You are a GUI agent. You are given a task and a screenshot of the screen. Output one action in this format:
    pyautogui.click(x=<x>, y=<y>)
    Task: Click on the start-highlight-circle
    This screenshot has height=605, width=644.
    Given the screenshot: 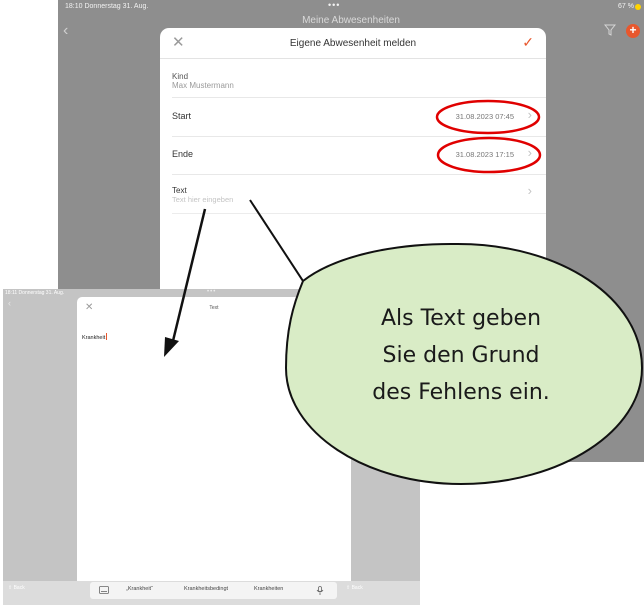 What is the action you would take?
    pyautogui.click(x=488, y=117)
    